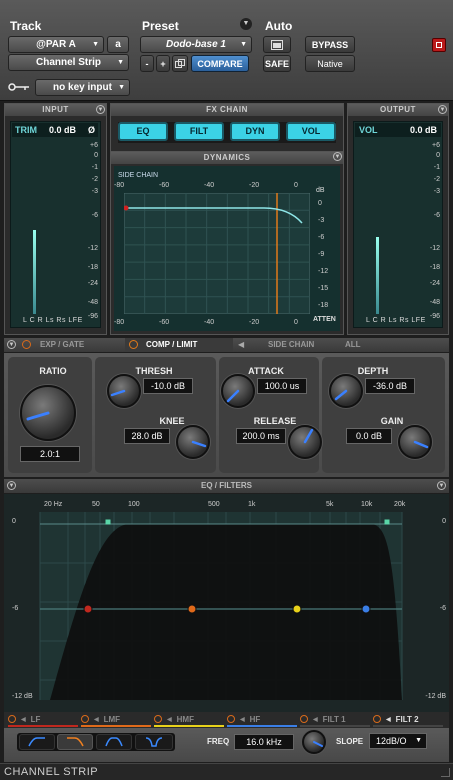 This screenshot has height=780, width=453. Describe the element at coordinates (11, 485) in the screenshot. I see `eq-menu-icon: ▼` at that location.